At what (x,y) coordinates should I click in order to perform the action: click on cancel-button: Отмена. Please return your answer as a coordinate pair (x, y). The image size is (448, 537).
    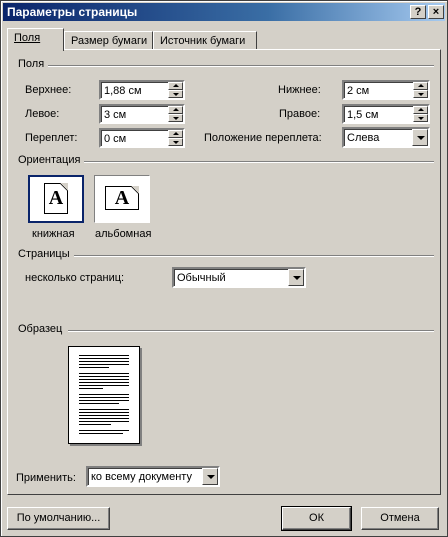
    Looking at the image, I should click on (400, 518).